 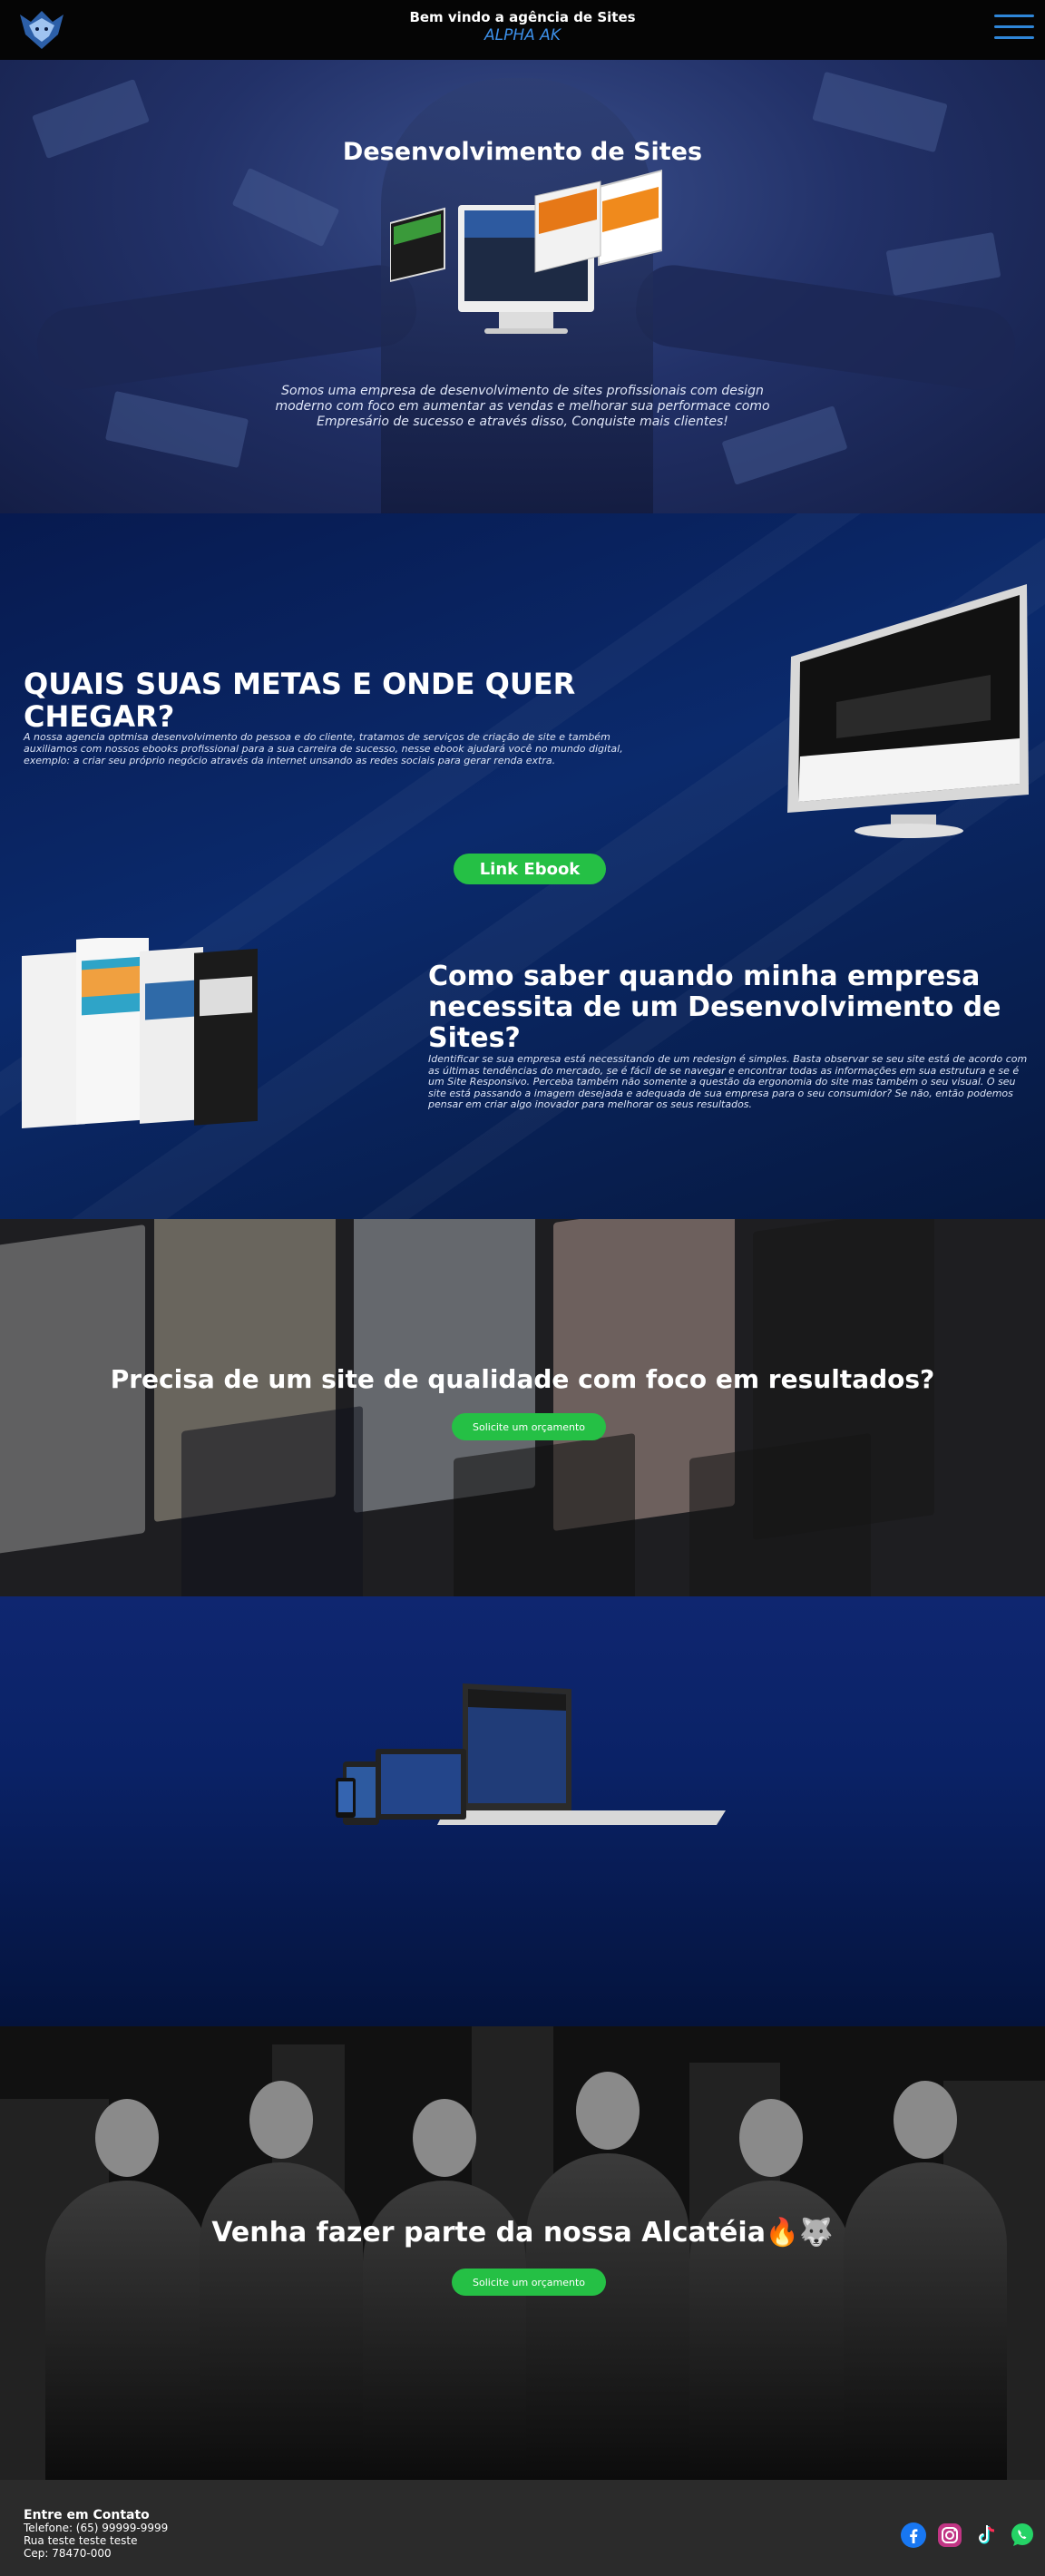 What do you see at coordinates (949, 2535) in the screenshot?
I see `instagram-icon` at bounding box center [949, 2535].